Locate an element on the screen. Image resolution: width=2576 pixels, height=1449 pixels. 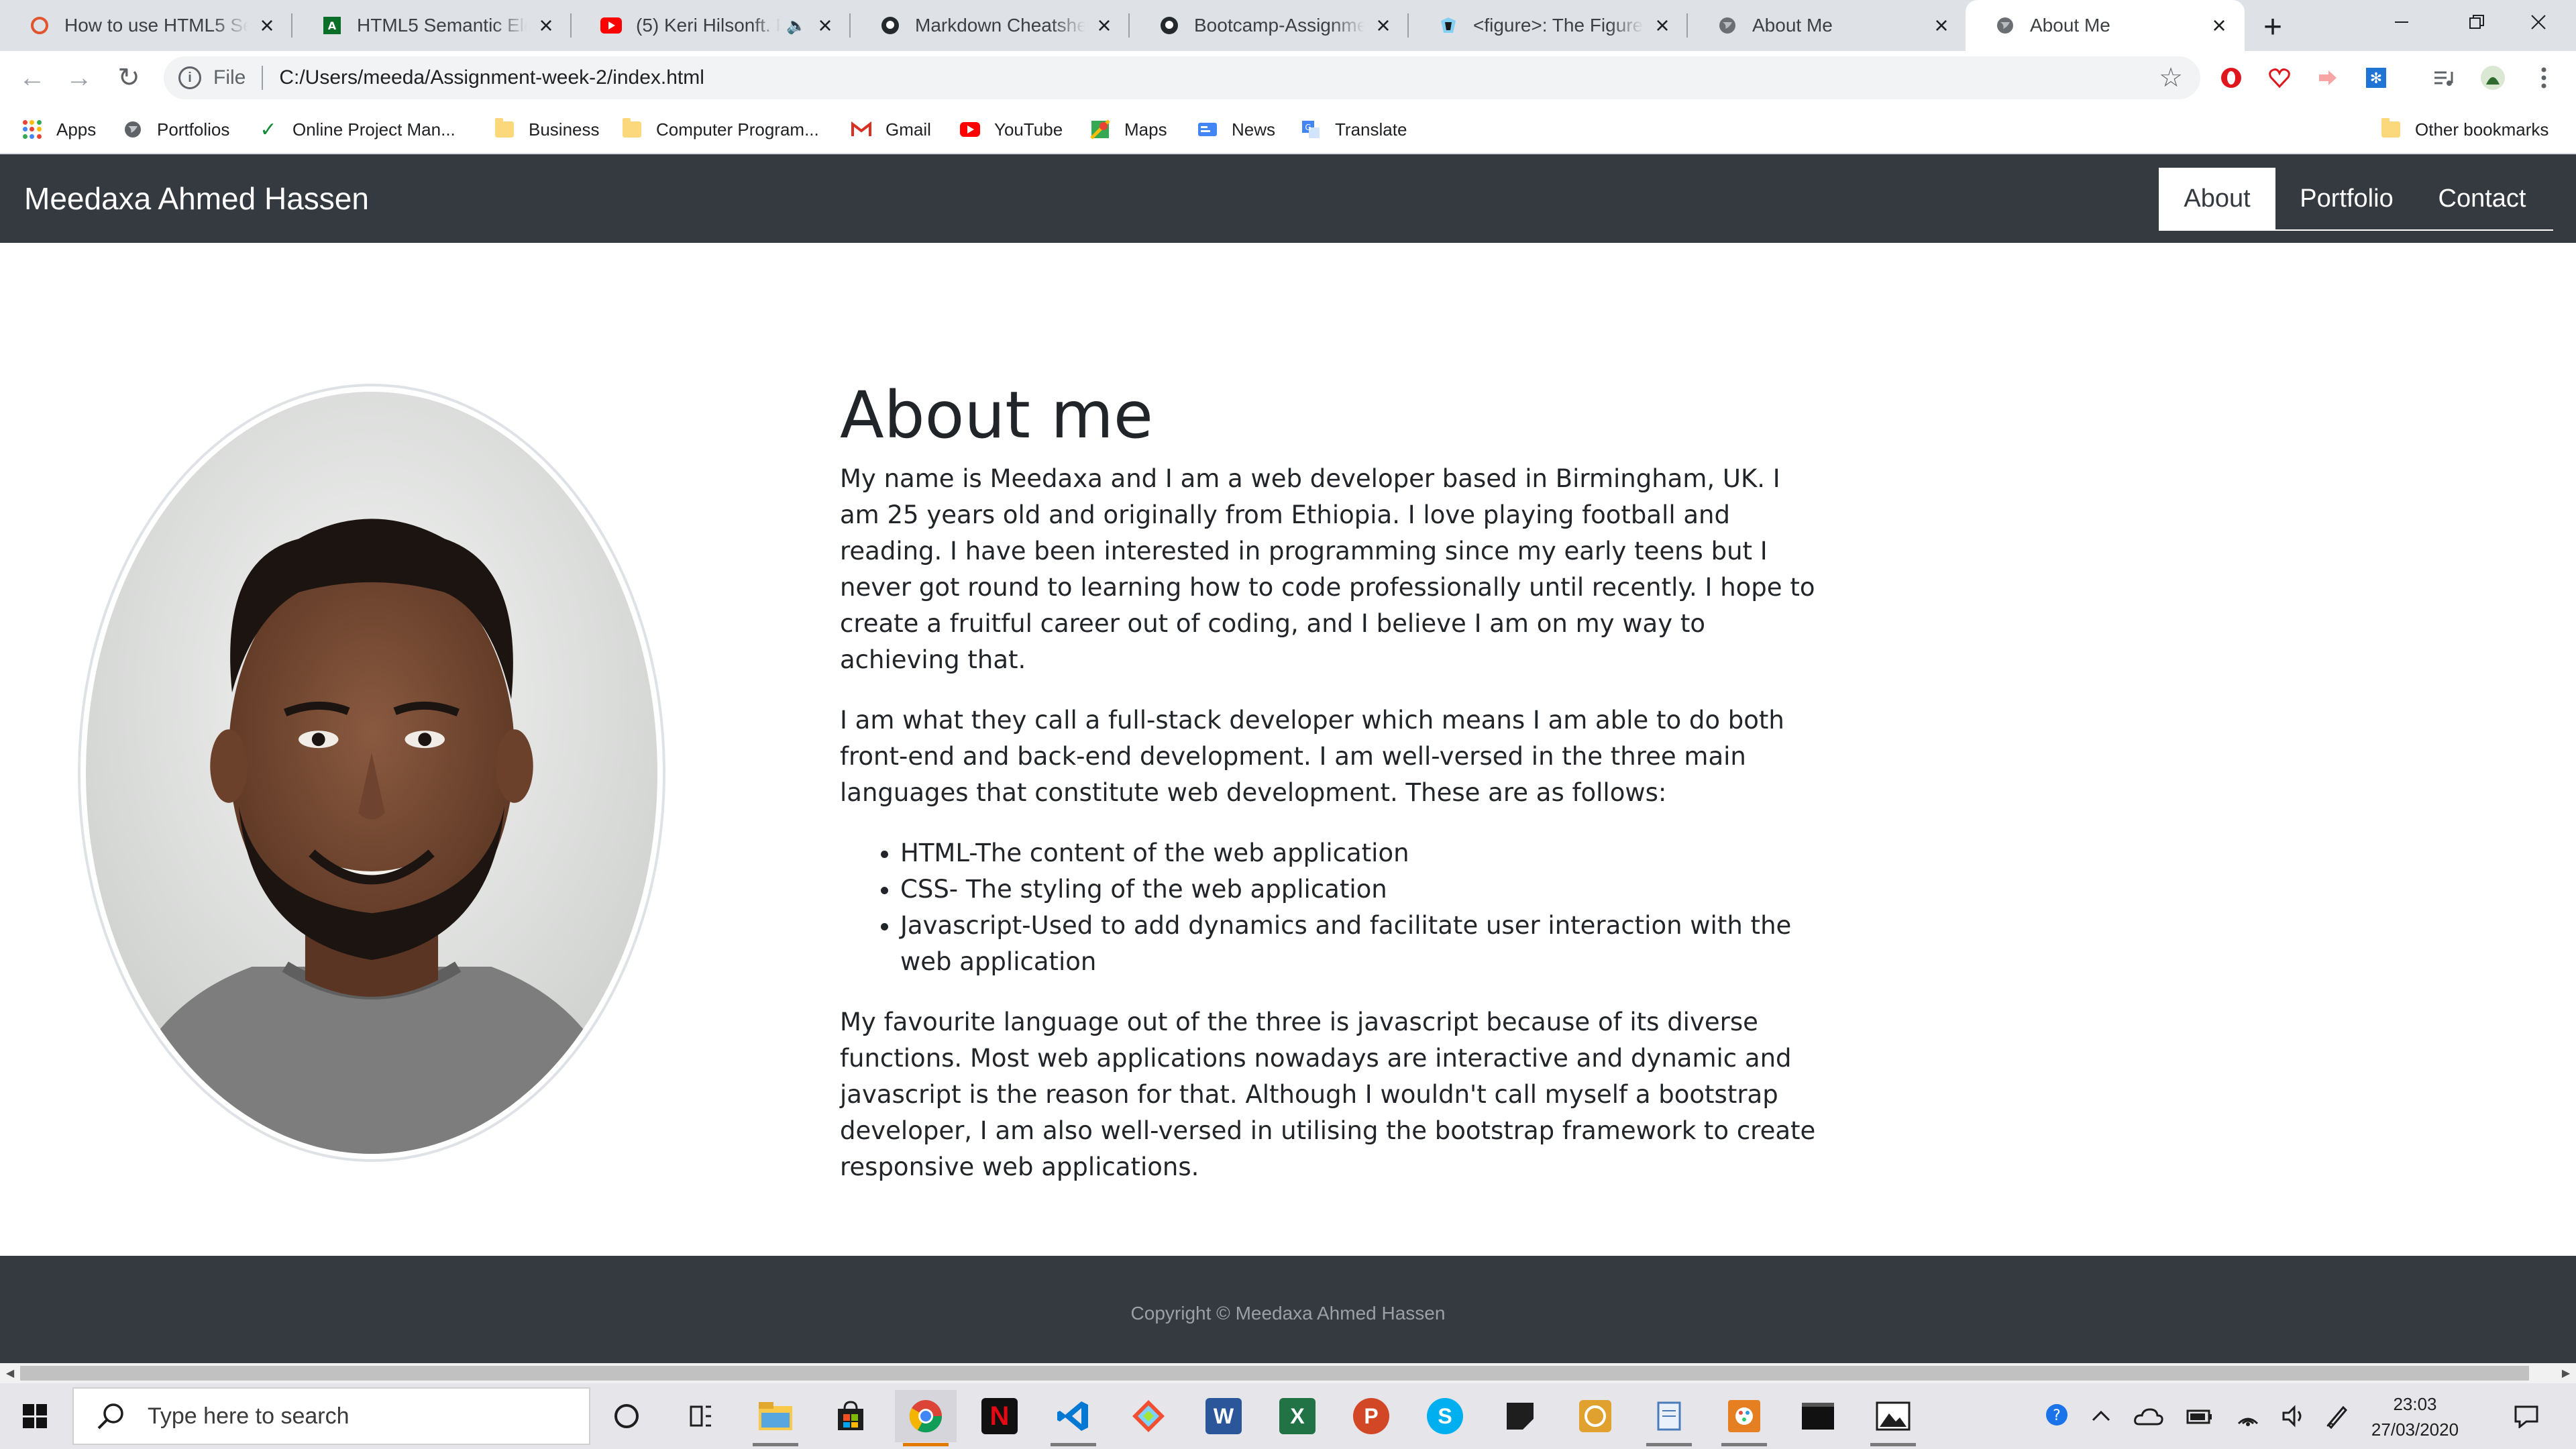
whatsapp-icon is located at coordinates (1595, 1416).